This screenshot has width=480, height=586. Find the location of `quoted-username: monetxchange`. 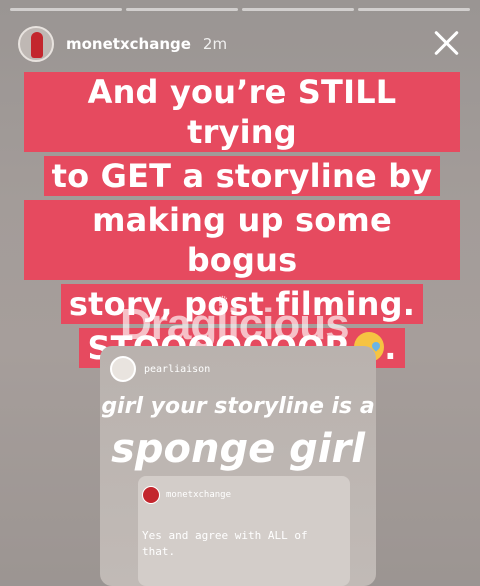

quoted-username: monetxchange is located at coordinates (199, 495).